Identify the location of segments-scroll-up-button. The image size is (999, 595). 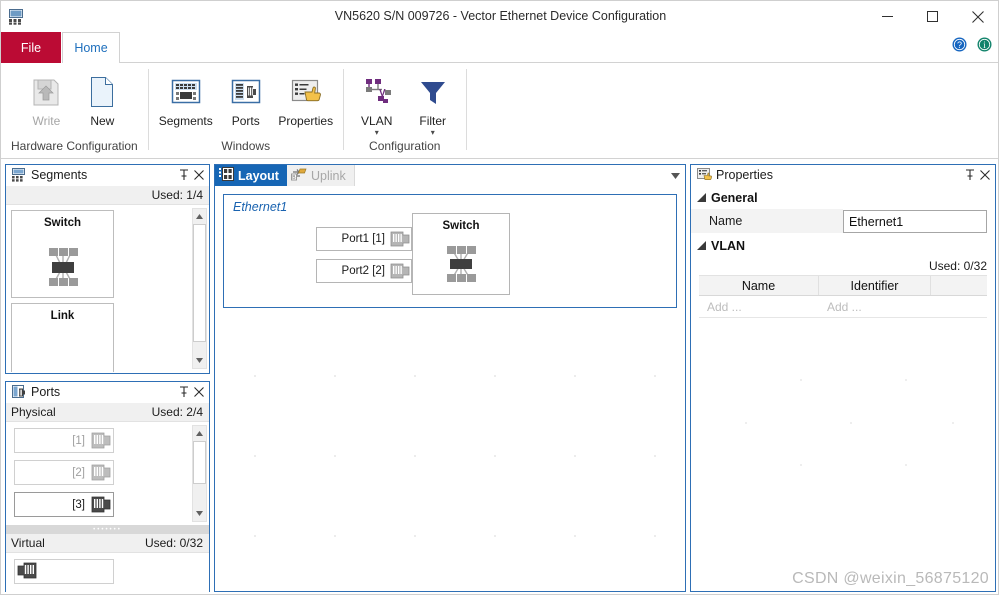
(199, 216).